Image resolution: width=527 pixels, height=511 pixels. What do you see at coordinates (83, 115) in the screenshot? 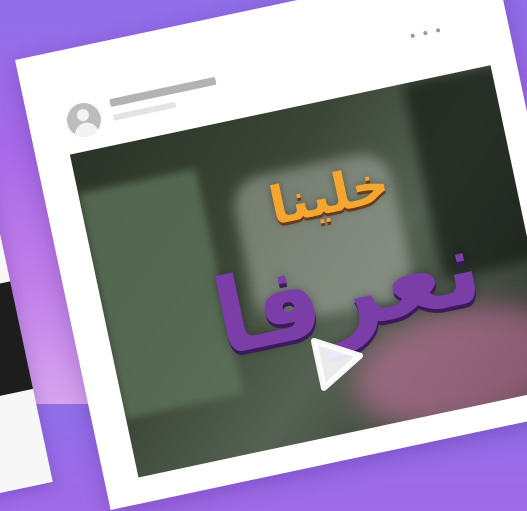
I see `avatar-head` at bounding box center [83, 115].